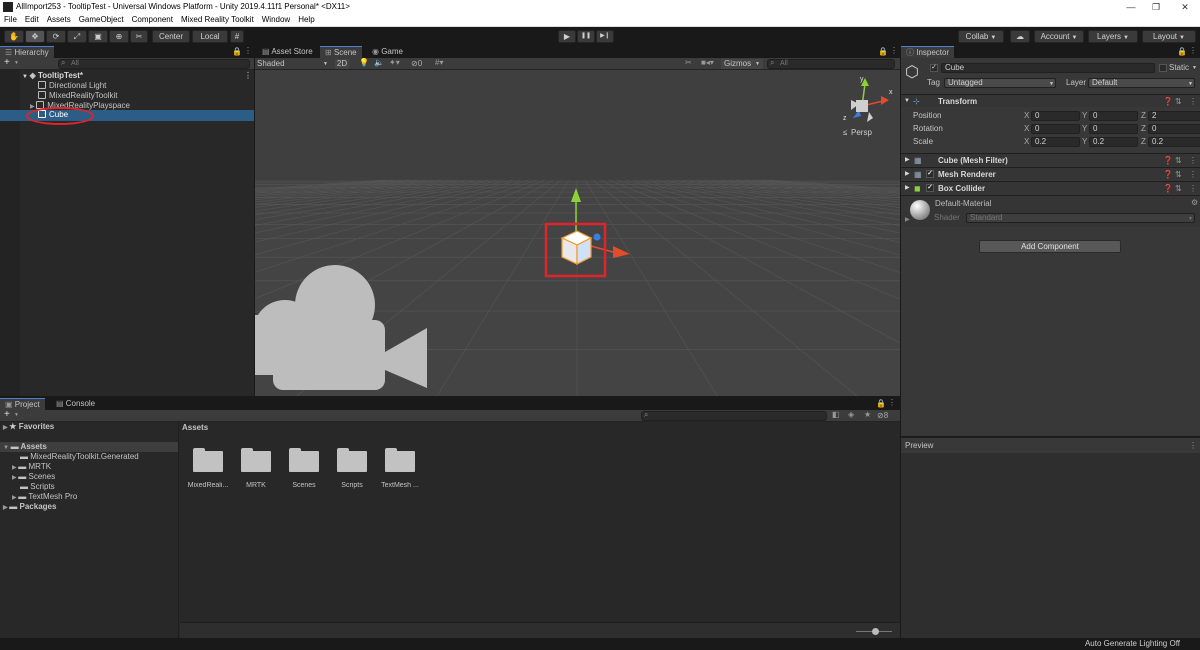 The height and width of the screenshot is (650, 1200). What do you see at coordinates (1194, 202) in the screenshot?
I see `material-settings-icon: ⚙` at bounding box center [1194, 202].